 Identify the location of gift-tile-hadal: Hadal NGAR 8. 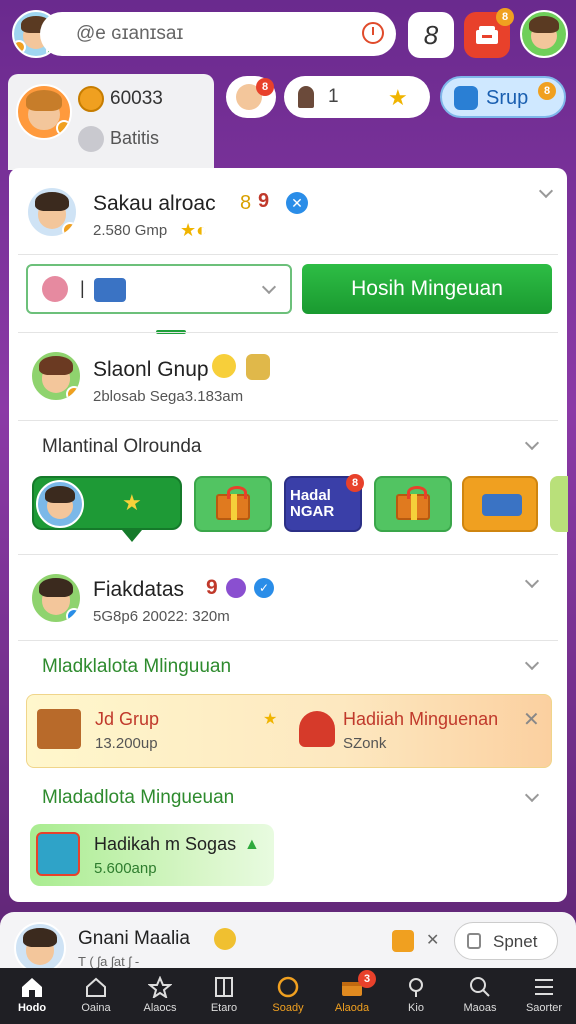
(324, 503).